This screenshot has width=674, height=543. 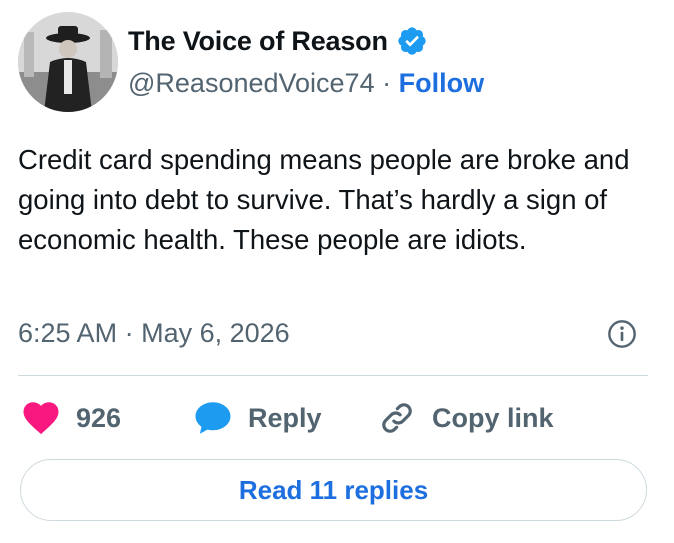 I want to click on info-icon, so click(x=622, y=334).